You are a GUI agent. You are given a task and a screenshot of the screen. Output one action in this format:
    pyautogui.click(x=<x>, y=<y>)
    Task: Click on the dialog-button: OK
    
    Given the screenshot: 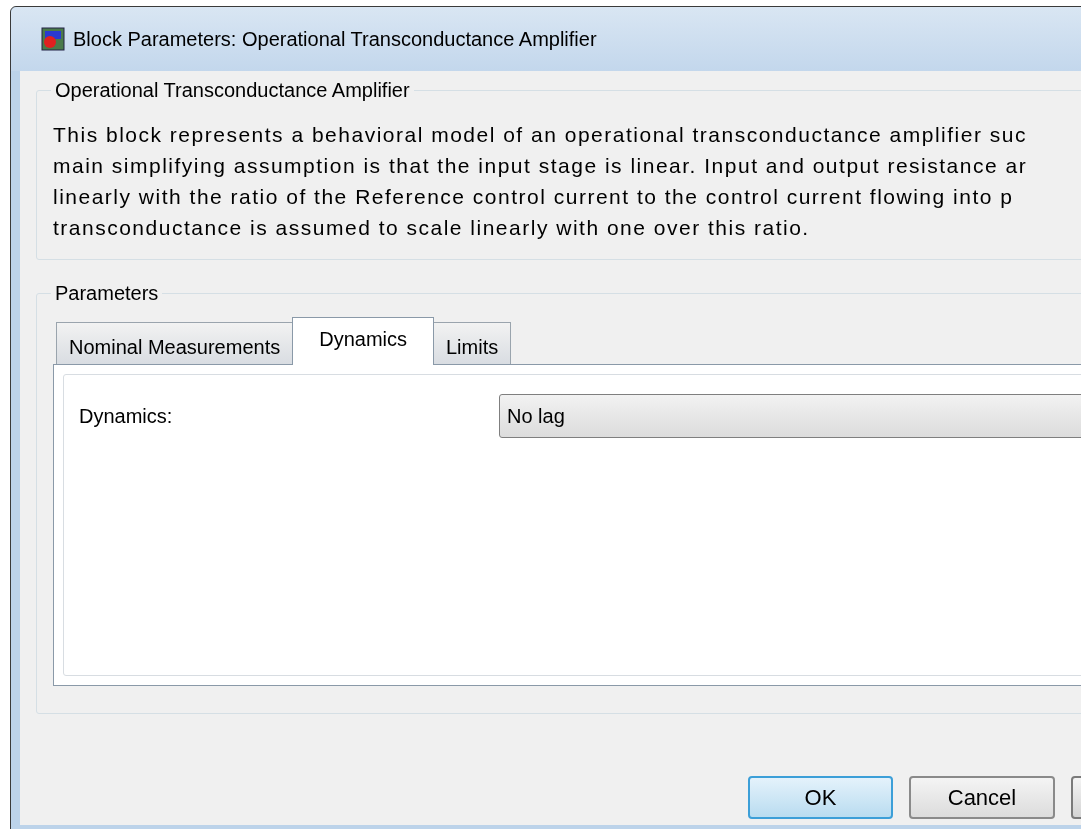 What is the action you would take?
    pyautogui.click(x=820, y=797)
    